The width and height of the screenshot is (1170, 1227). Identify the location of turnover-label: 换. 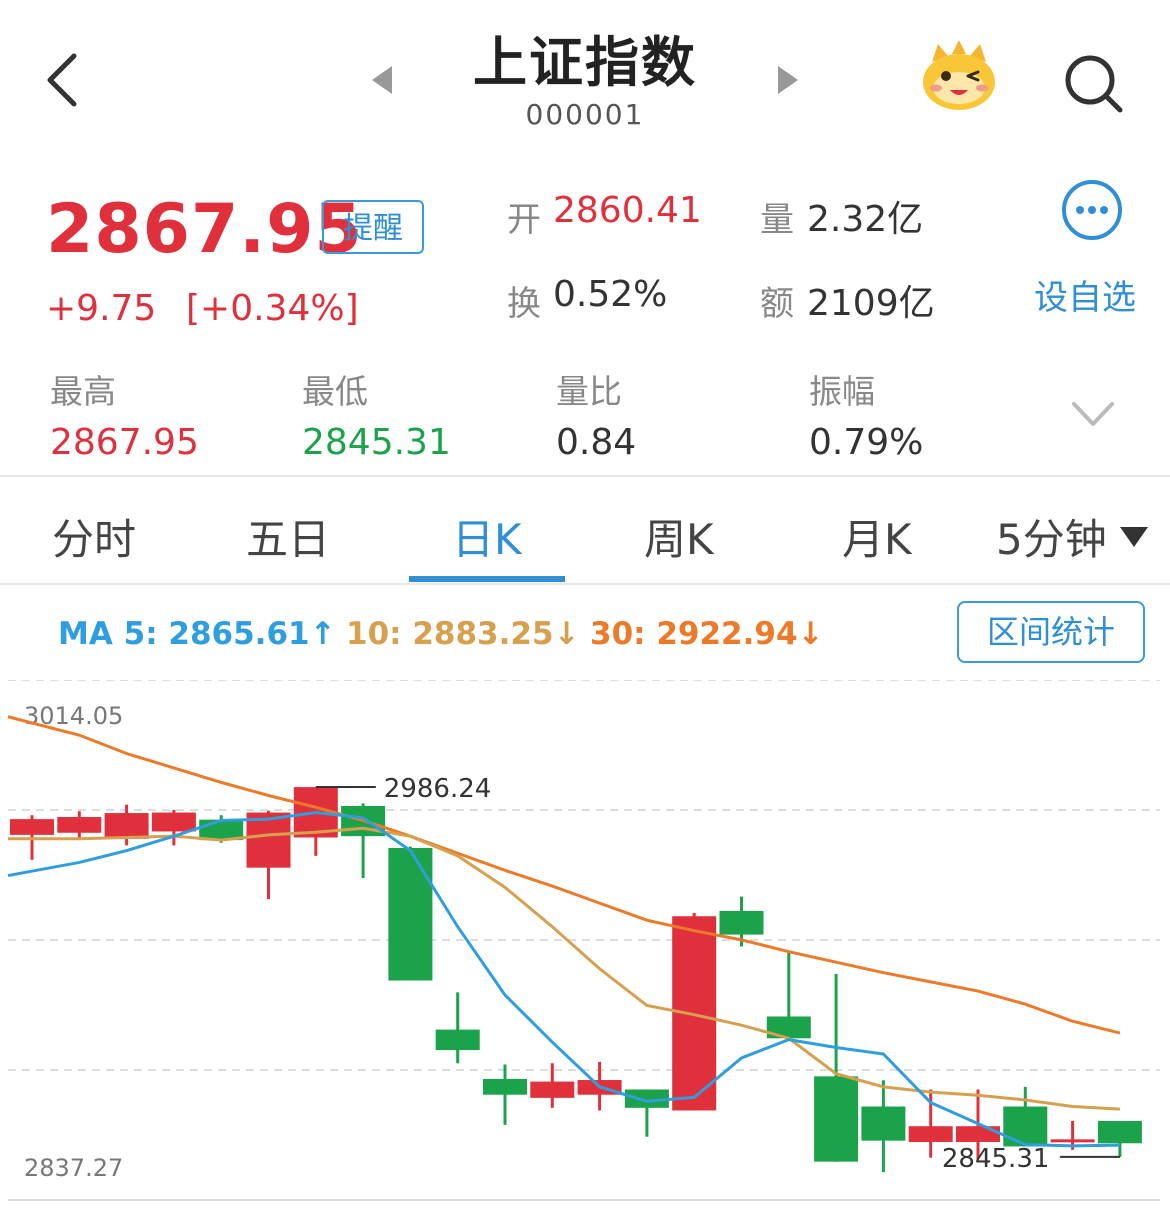
(524, 304).